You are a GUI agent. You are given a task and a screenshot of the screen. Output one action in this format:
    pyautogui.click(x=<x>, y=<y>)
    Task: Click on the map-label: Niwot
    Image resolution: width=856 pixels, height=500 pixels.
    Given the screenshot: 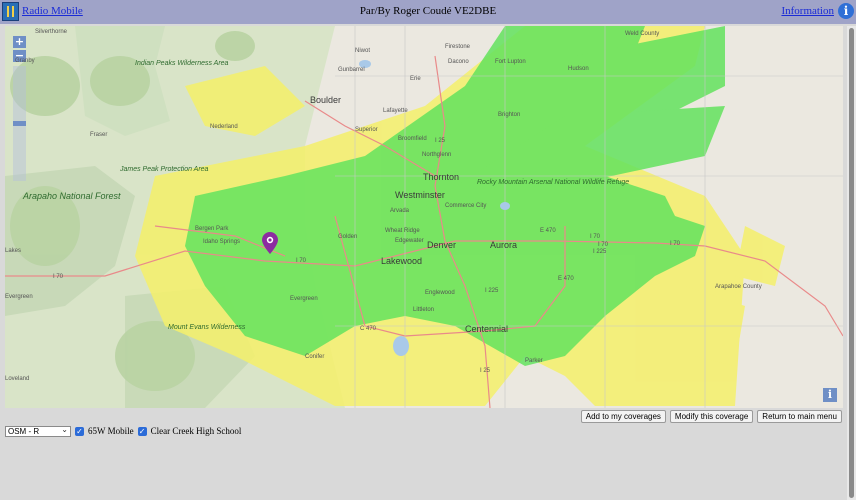 What is the action you would take?
    pyautogui.click(x=363, y=51)
    